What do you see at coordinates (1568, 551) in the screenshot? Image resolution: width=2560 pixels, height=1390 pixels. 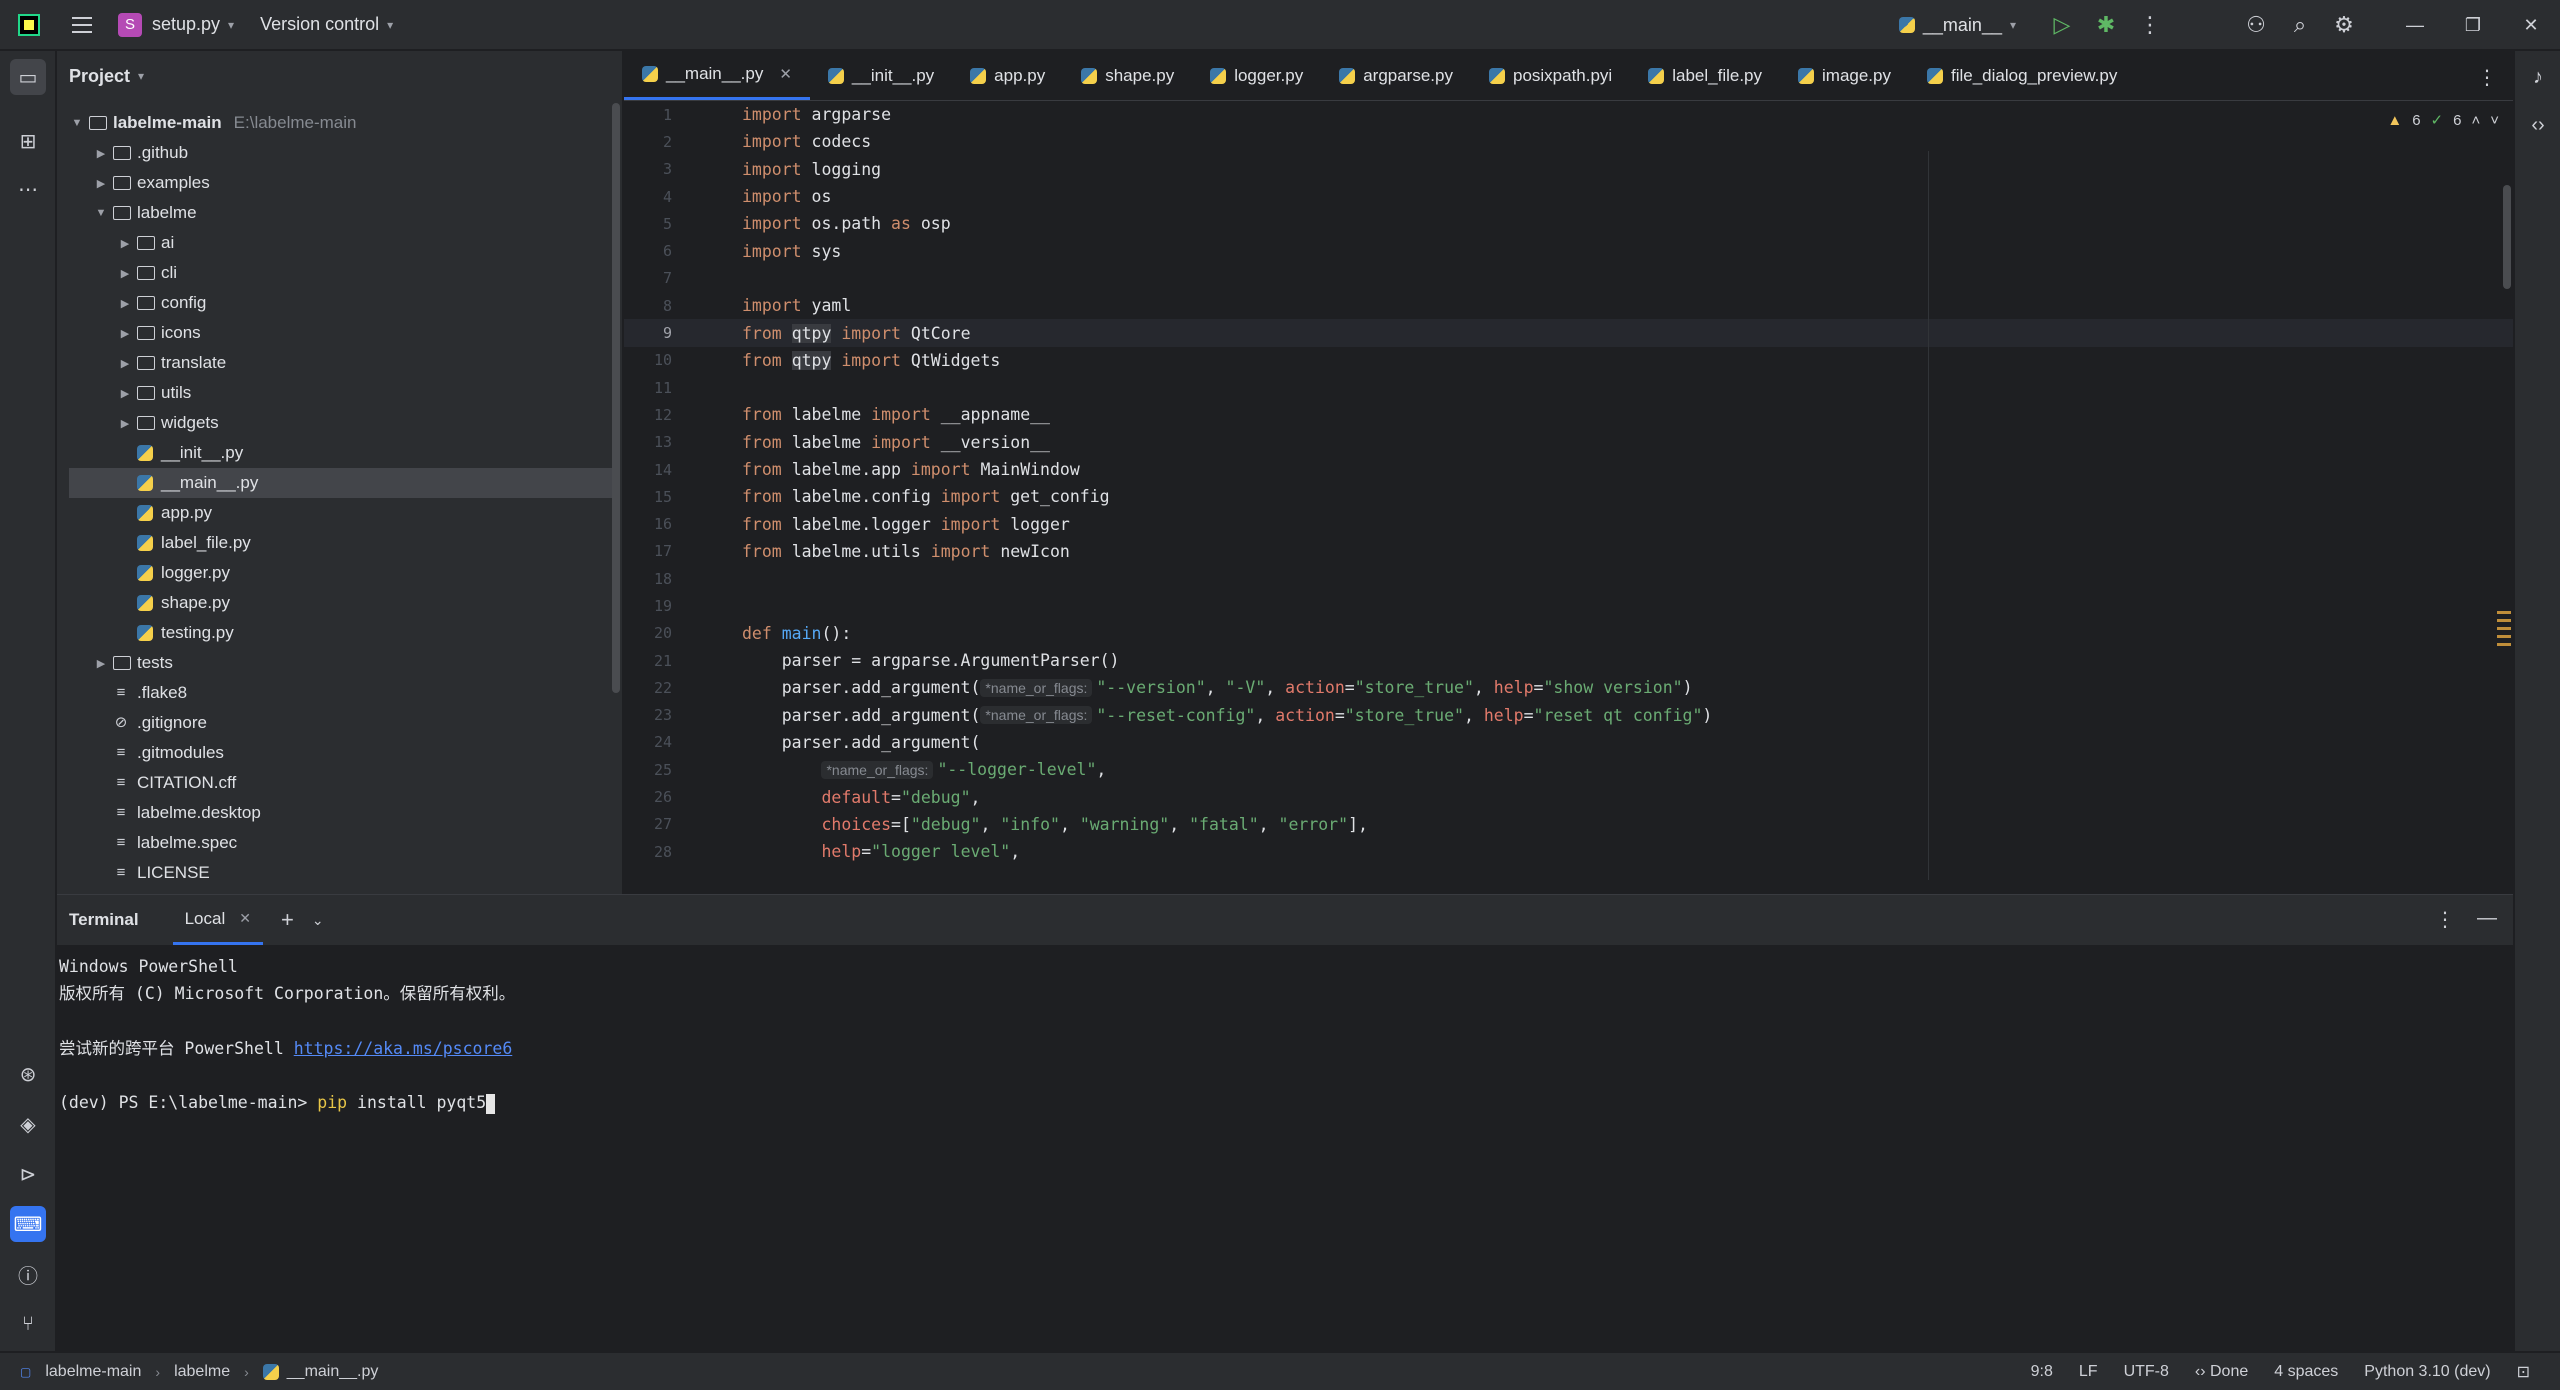 I see `code-line: 17 from labelme.utils import newIcon` at bounding box center [1568, 551].